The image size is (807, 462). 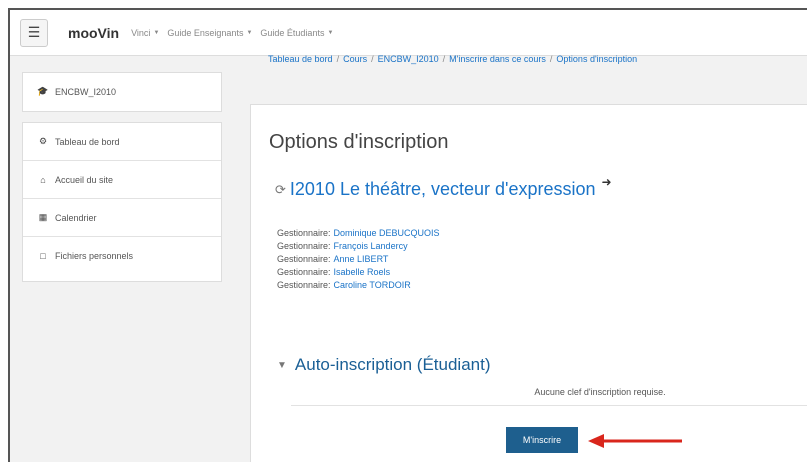 I want to click on course-icon: ⟳, so click(x=280, y=189).